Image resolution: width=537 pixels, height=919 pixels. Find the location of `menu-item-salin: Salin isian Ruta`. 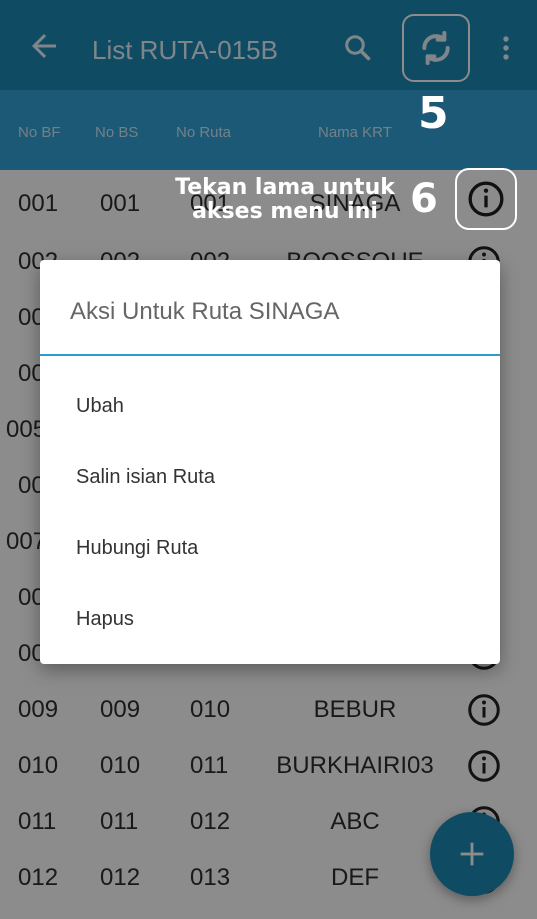

menu-item-salin: Salin isian Ruta is located at coordinates (271, 477).